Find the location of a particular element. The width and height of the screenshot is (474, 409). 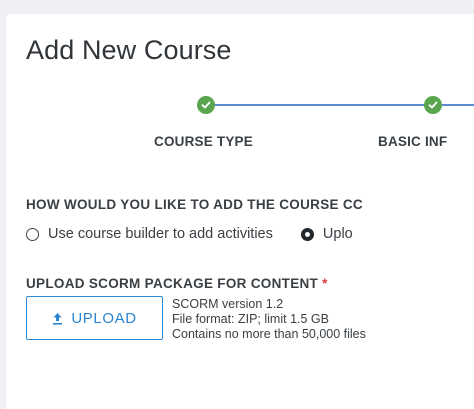

upload-button-label: UPLOAD is located at coordinates (104, 318).